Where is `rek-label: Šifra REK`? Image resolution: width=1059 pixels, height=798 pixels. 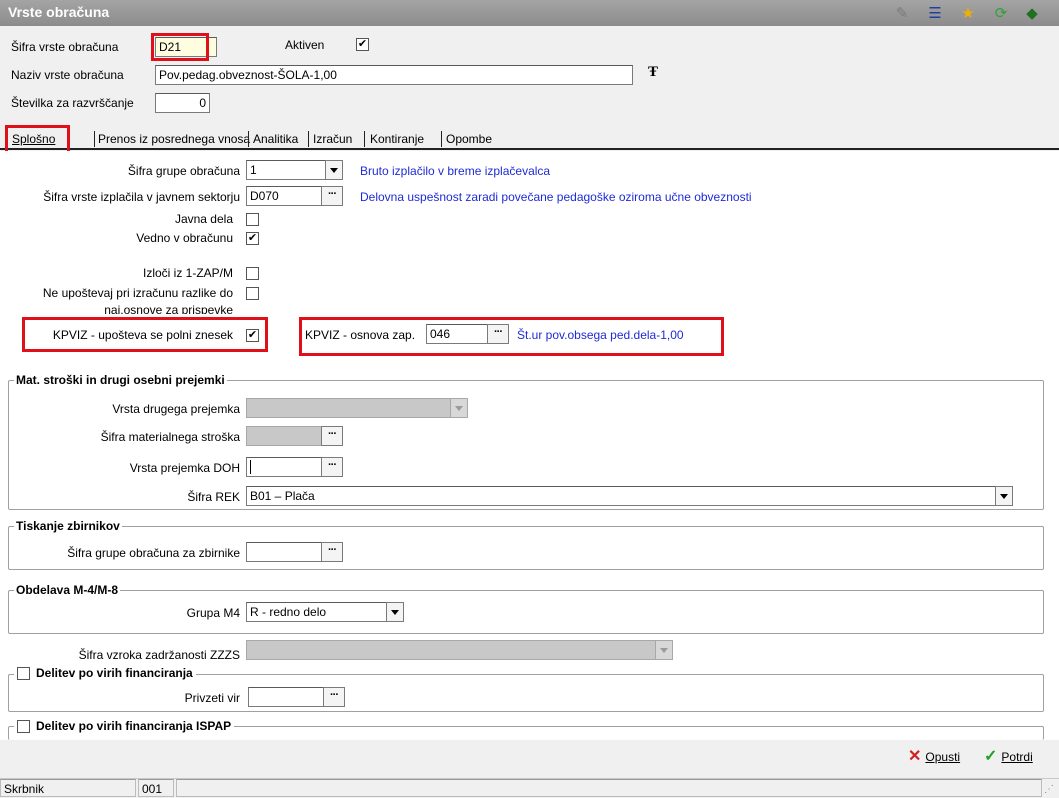 rek-label: Šifra REK is located at coordinates (213, 497).